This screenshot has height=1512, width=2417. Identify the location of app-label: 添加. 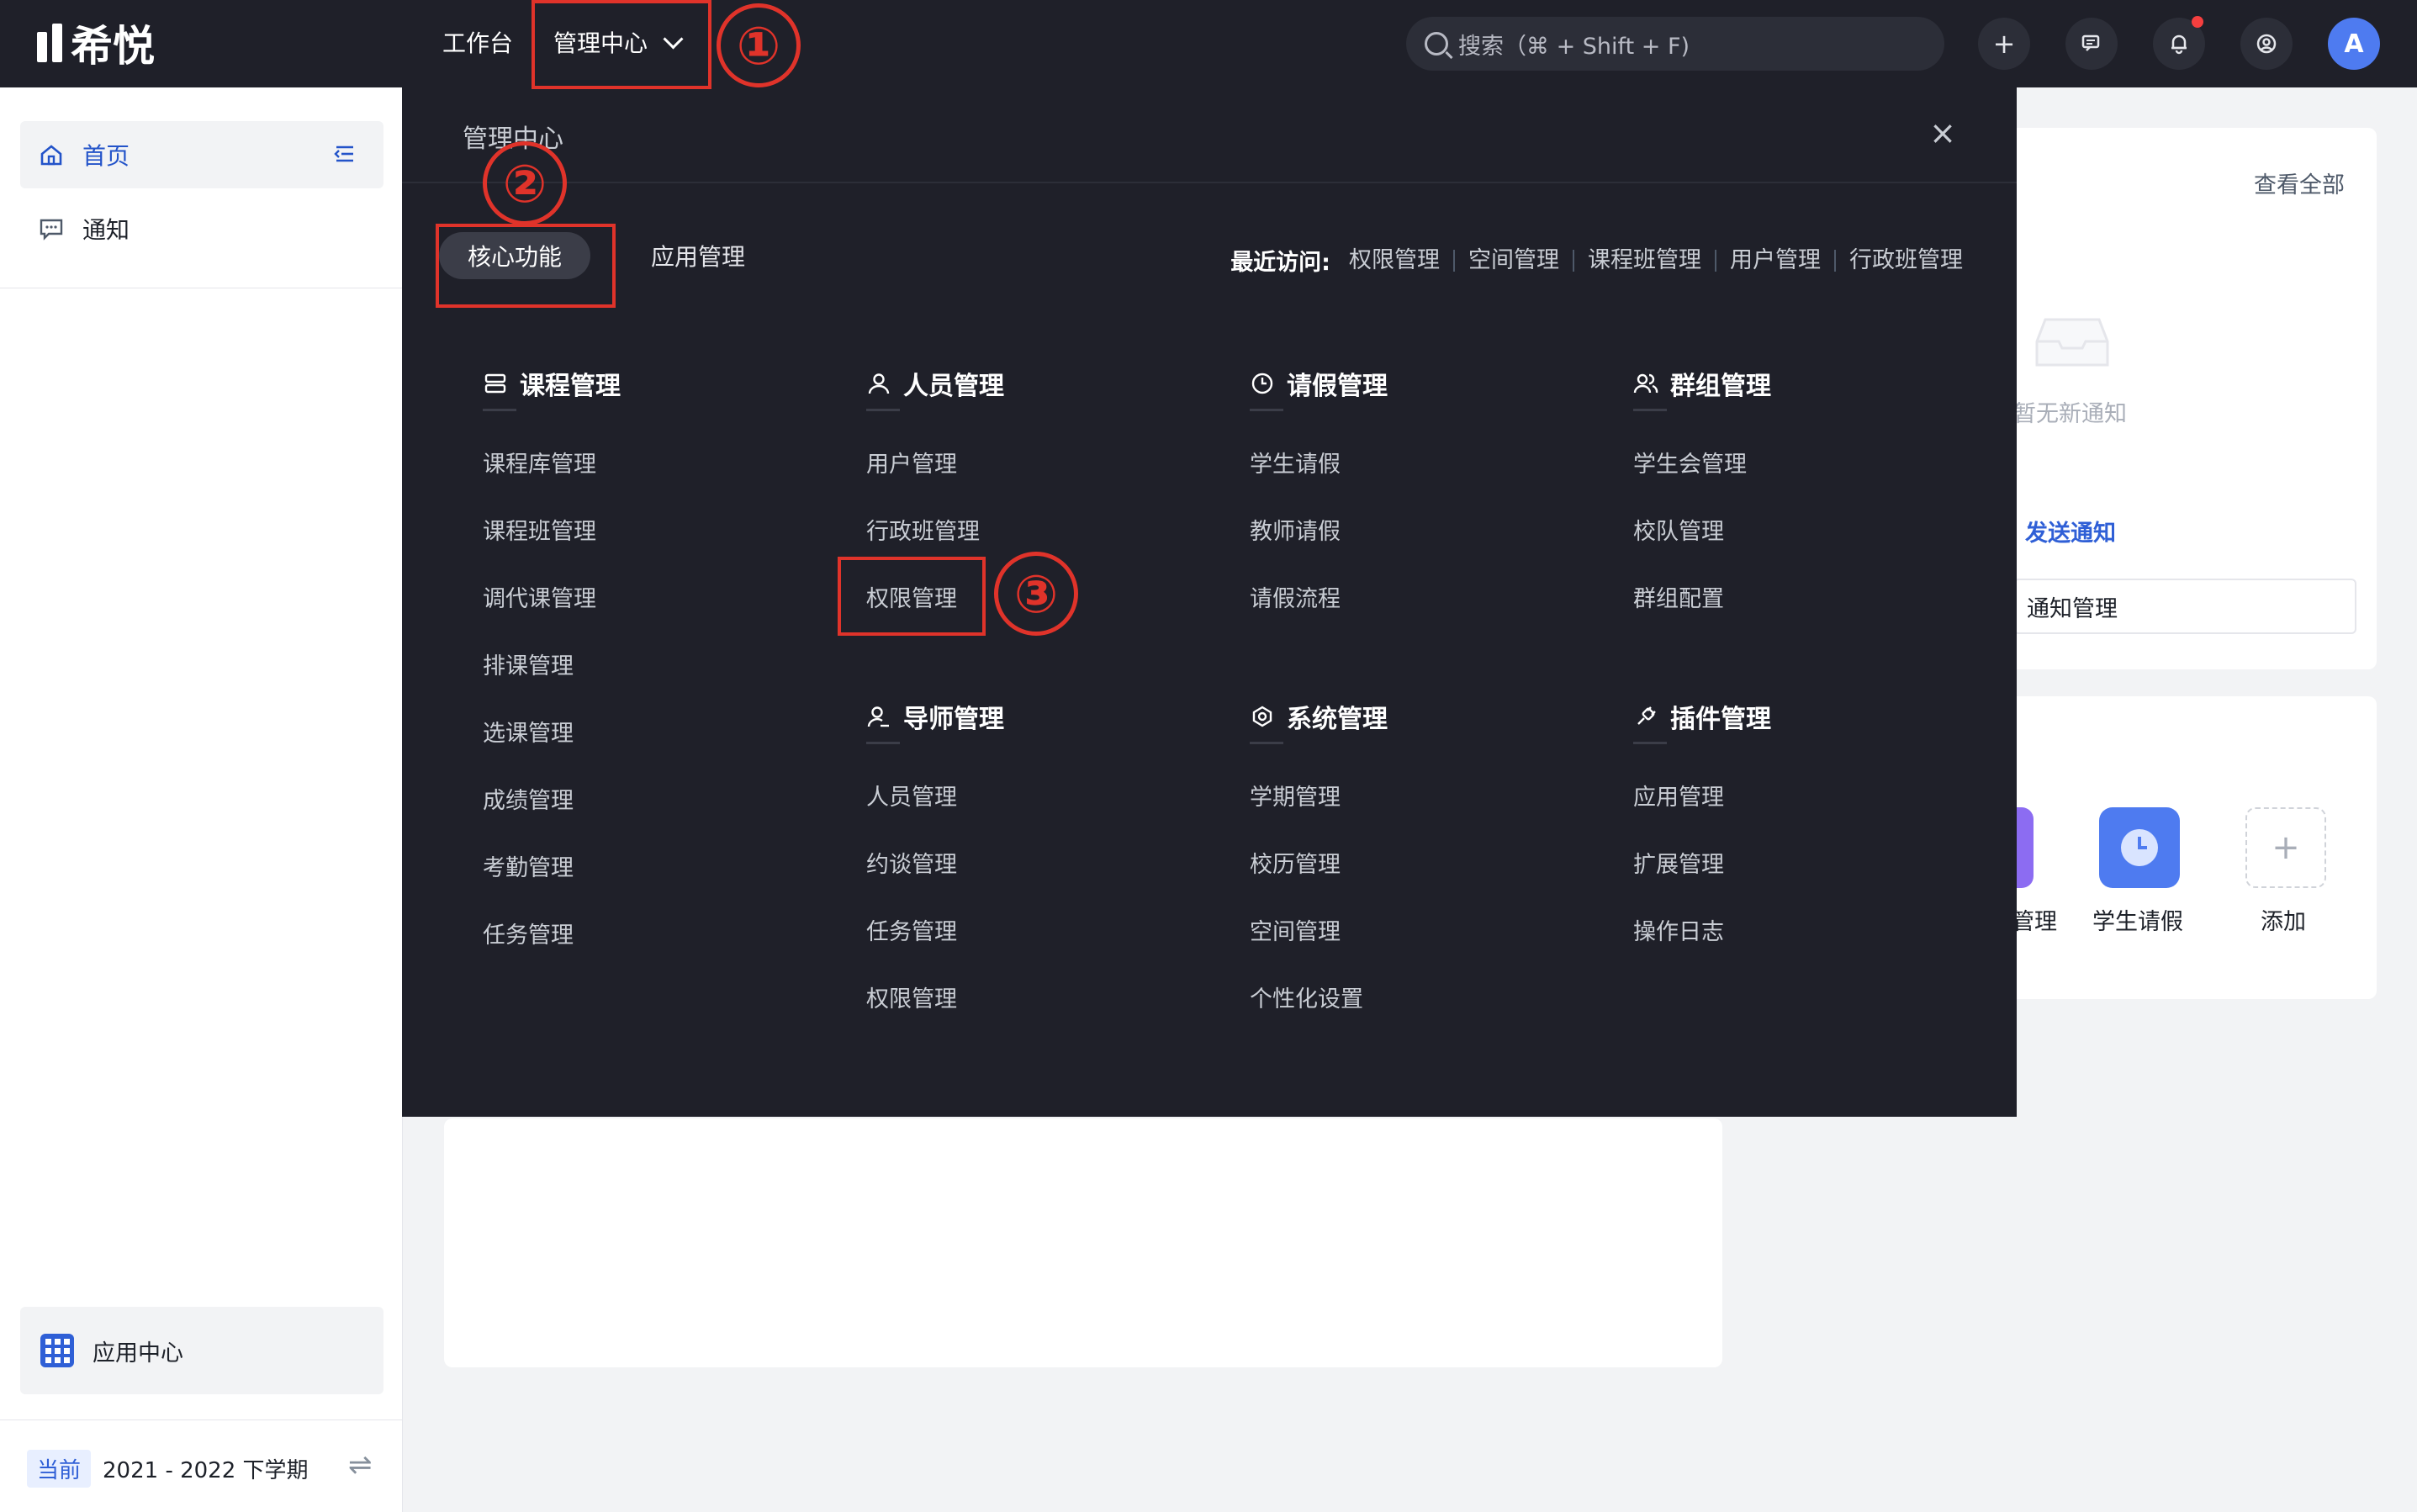
(2283, 922).